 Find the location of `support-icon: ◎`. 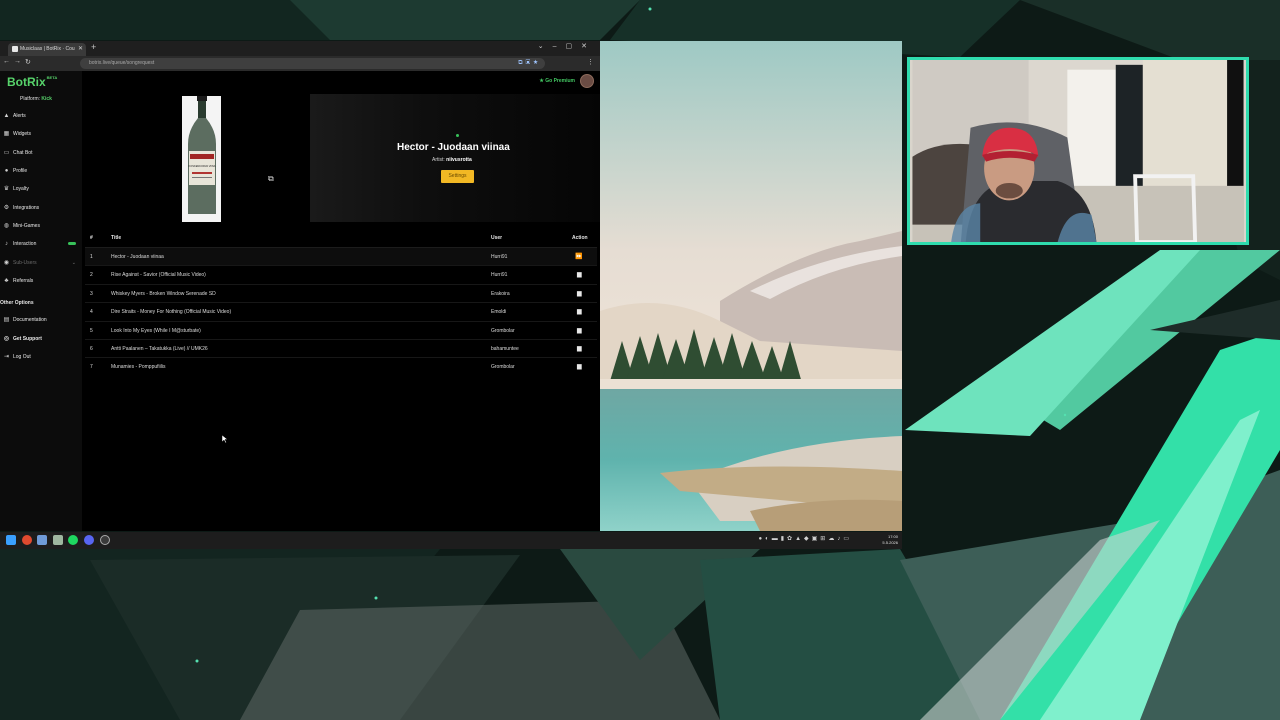

support-icon: ◎ is located at coordinates (6, 339).